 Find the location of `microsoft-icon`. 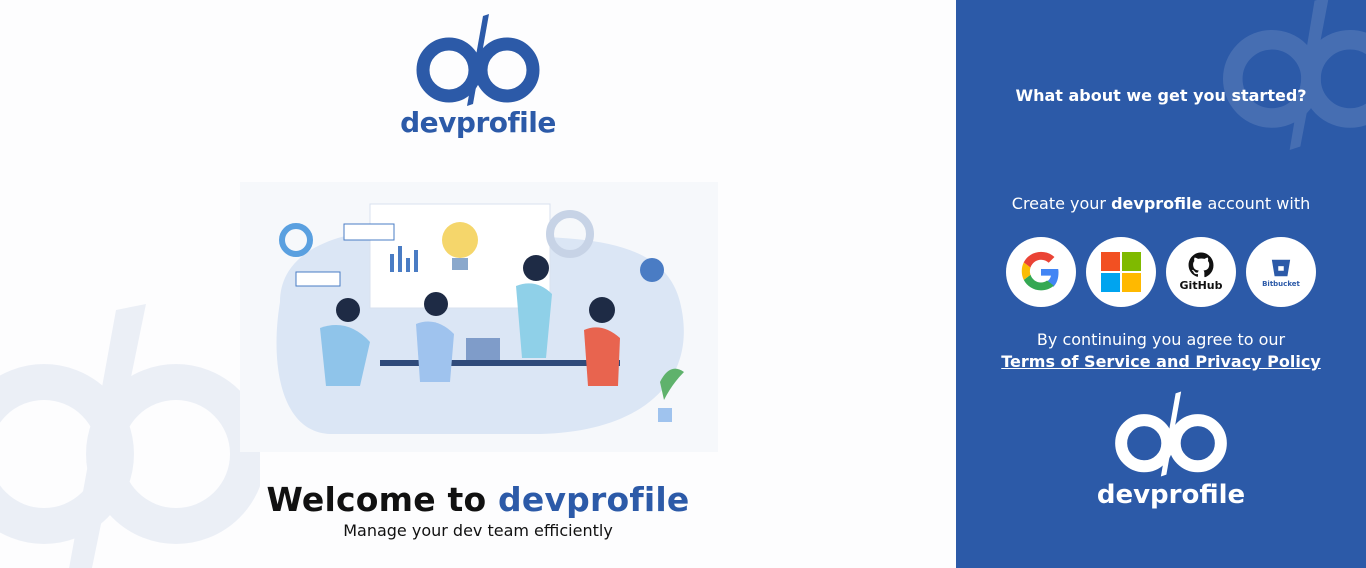

microsoft-icon is located at coordinates (1121, 272).